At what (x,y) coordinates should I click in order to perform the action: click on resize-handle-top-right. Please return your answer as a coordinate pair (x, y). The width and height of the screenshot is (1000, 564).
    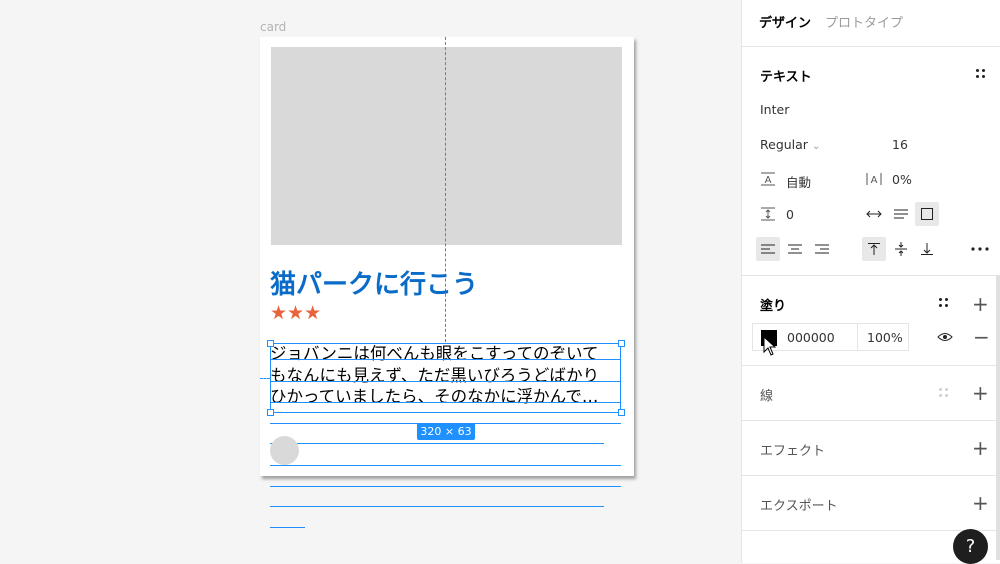
    Looking at the image, I should click on (621, 343).